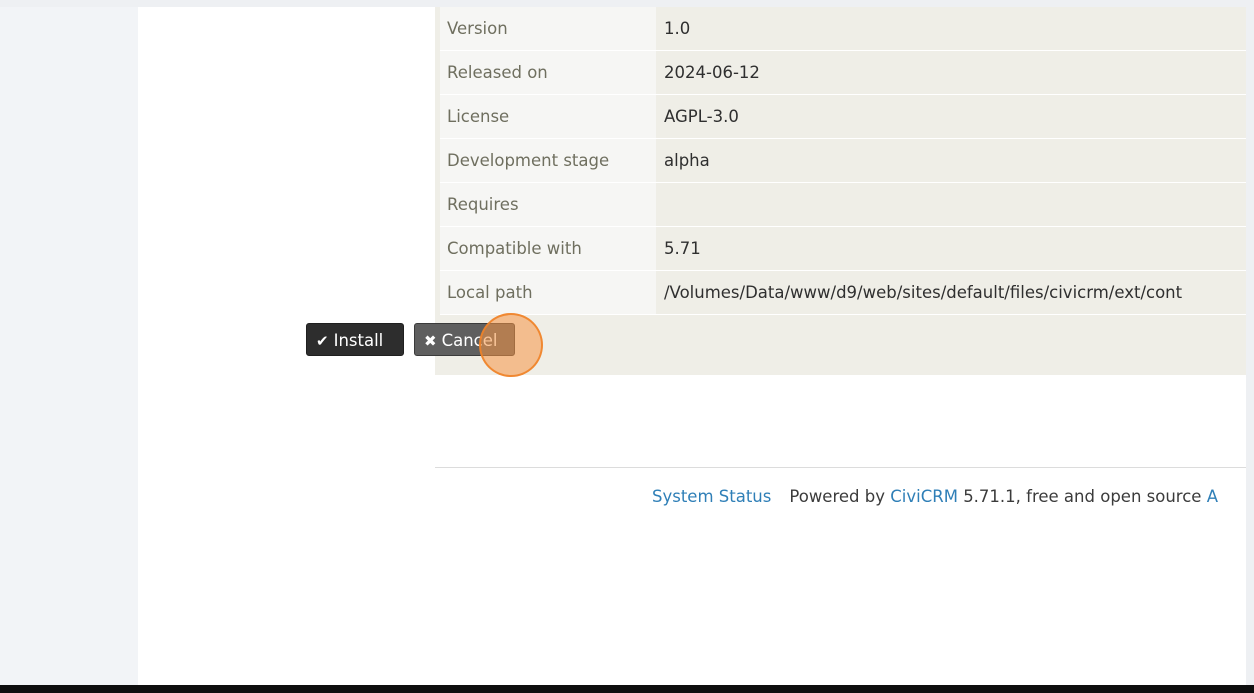 This screenshot has width=1254, height=693. I want to click on info-label: Requires, so click(548, 204).